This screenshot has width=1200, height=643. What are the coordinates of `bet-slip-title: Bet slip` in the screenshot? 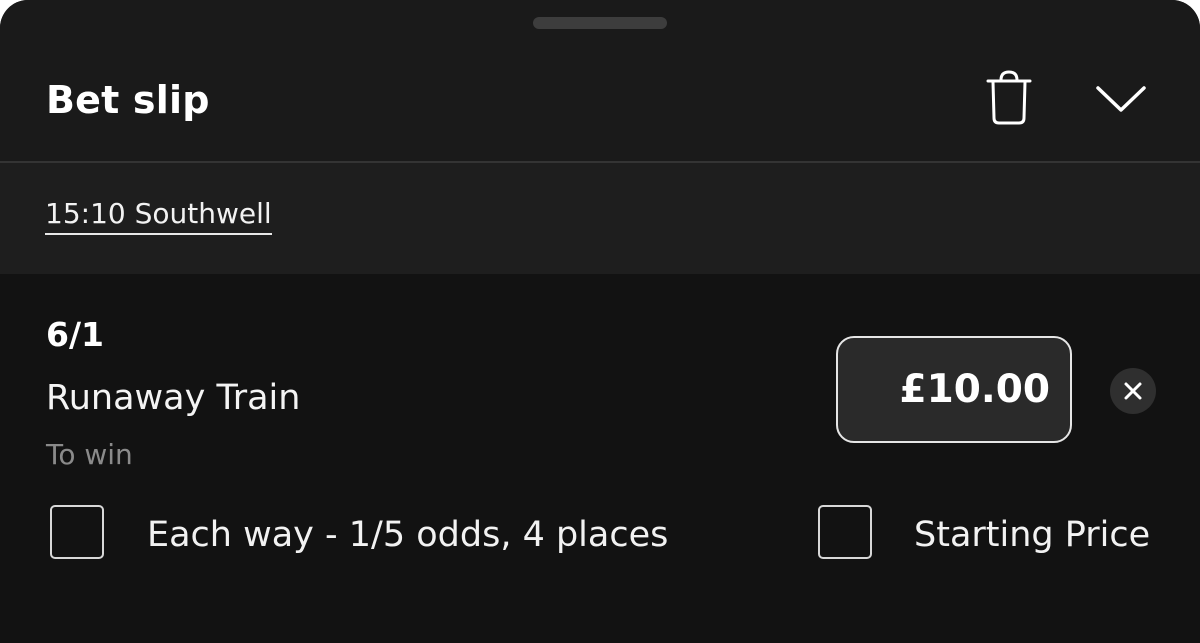 It's located at (128, 100).